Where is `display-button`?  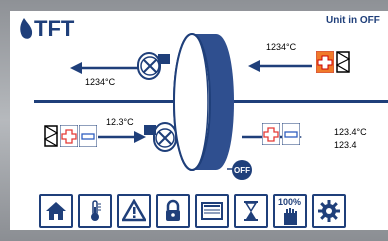 display-button is located at coordinates (212, 211).